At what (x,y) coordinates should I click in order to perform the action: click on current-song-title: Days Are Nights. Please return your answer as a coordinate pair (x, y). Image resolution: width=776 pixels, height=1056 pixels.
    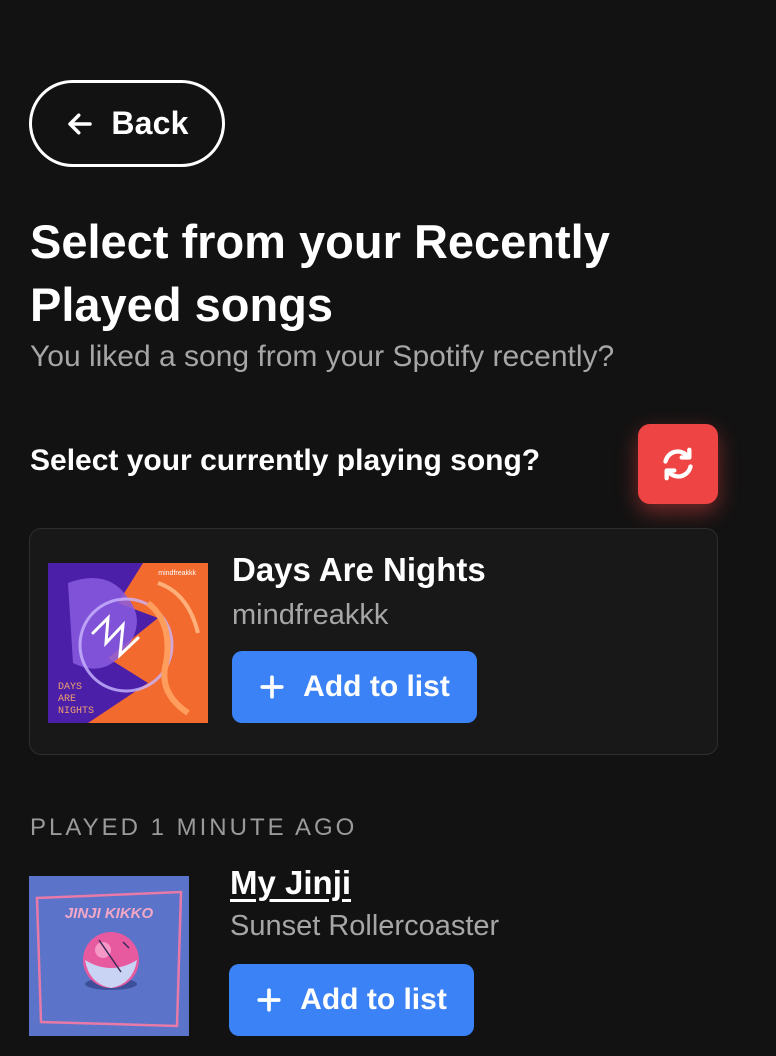
    Looking at the image, I should click on (359, 569).